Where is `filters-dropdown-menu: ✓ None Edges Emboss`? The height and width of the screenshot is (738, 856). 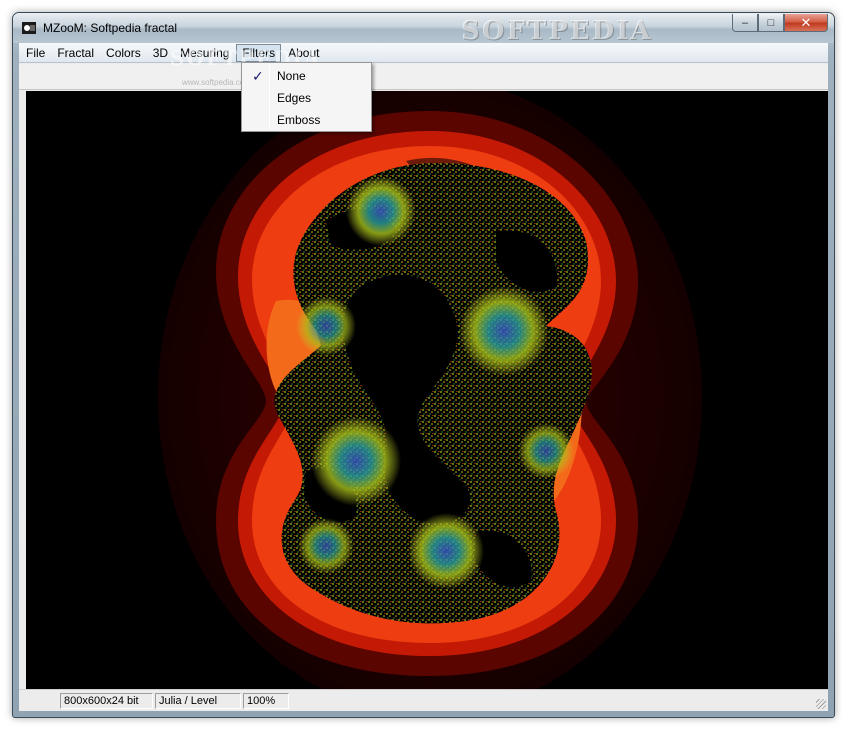
filters-dropdown-menu: ✓ None Edges Emboss is located at coordinates (306, 97).